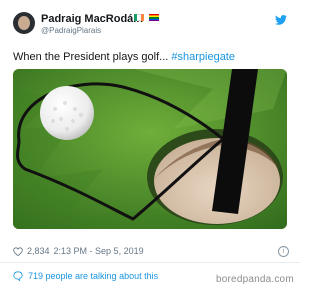 This screenshot has height=288, width=320. I want to click on author-handle: @PadraigPiarais, so click(71, 30).